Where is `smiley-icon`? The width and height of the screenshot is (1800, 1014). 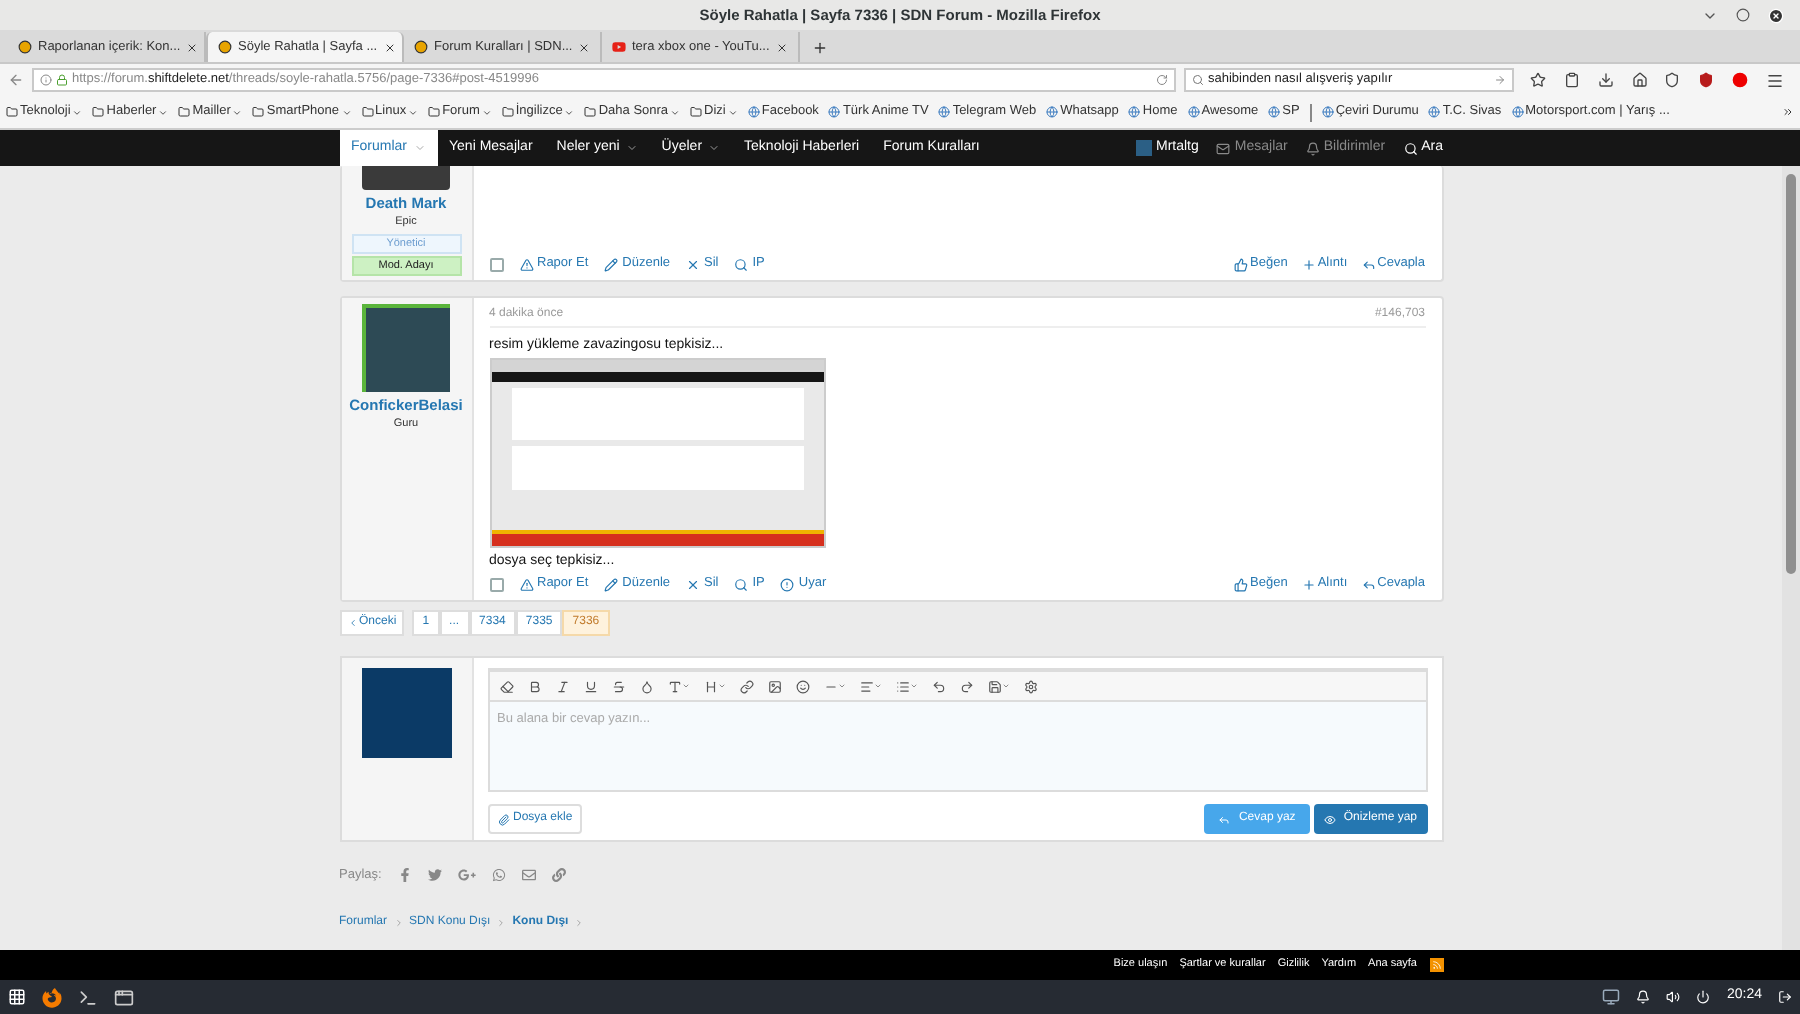 smiley-icon is located at coordinates (802, 686).